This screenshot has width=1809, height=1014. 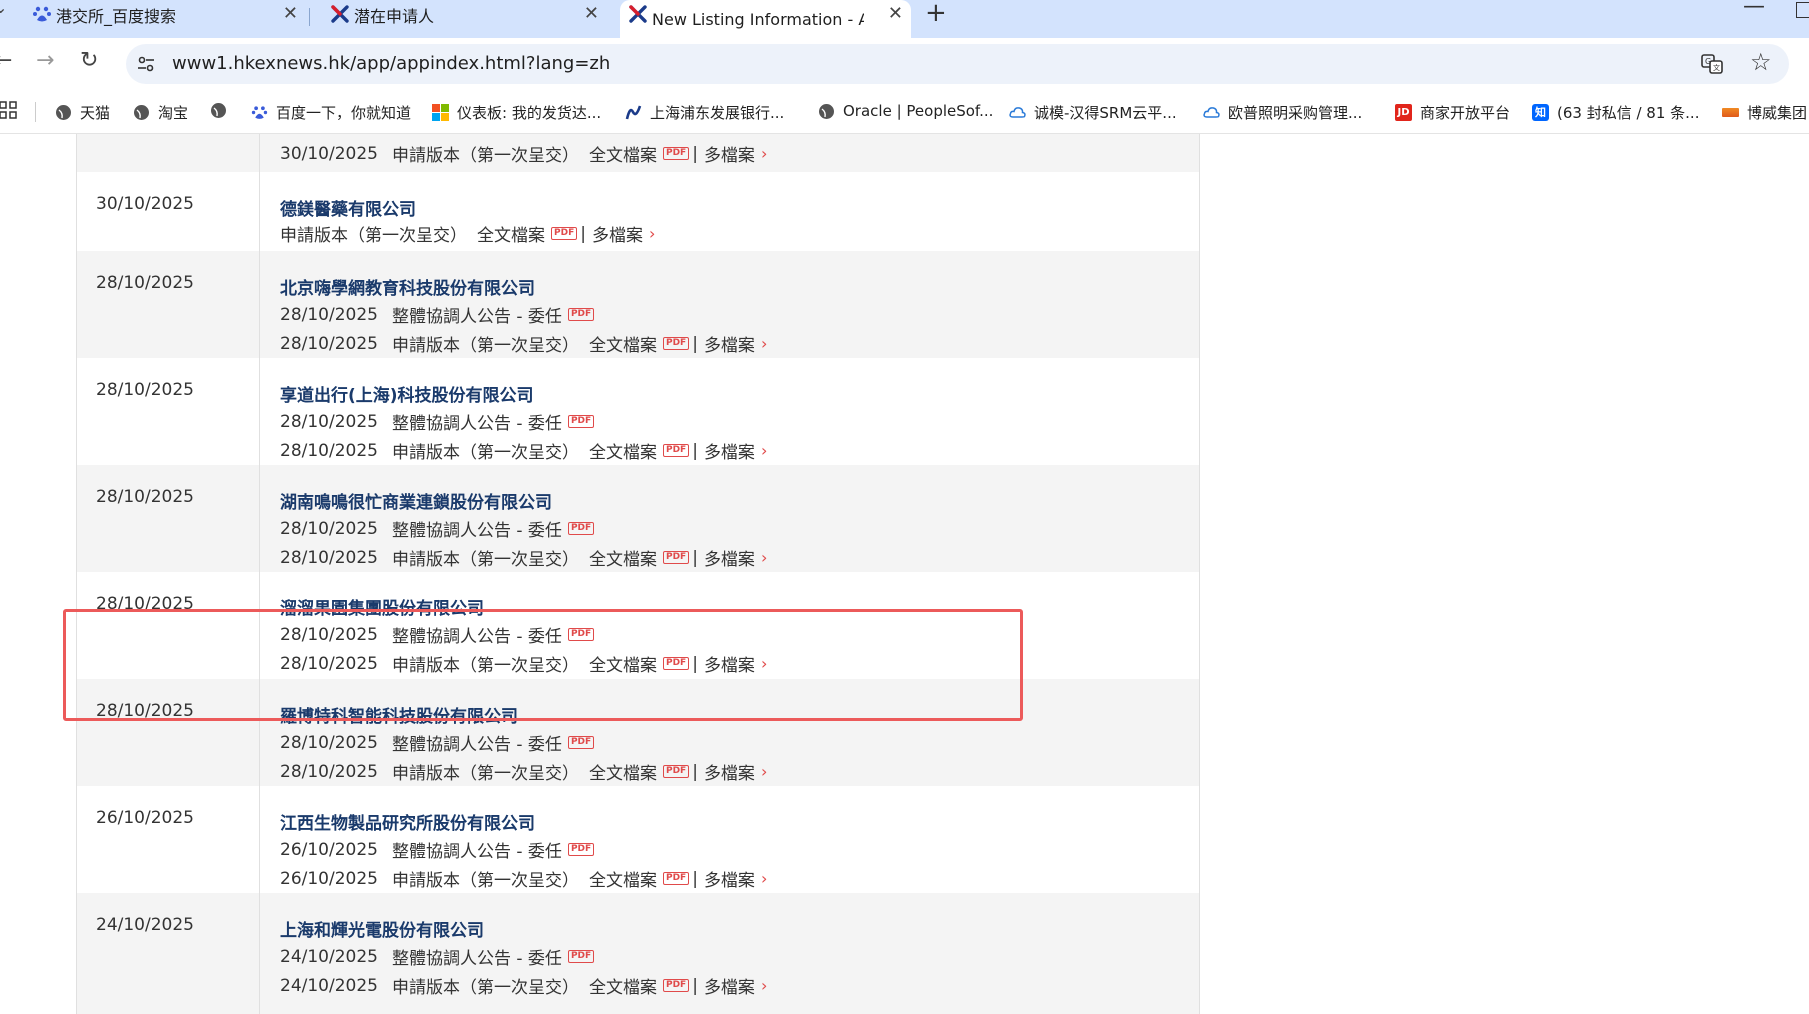 I want to click on maximize-icon, so click(x=1802, y=10).